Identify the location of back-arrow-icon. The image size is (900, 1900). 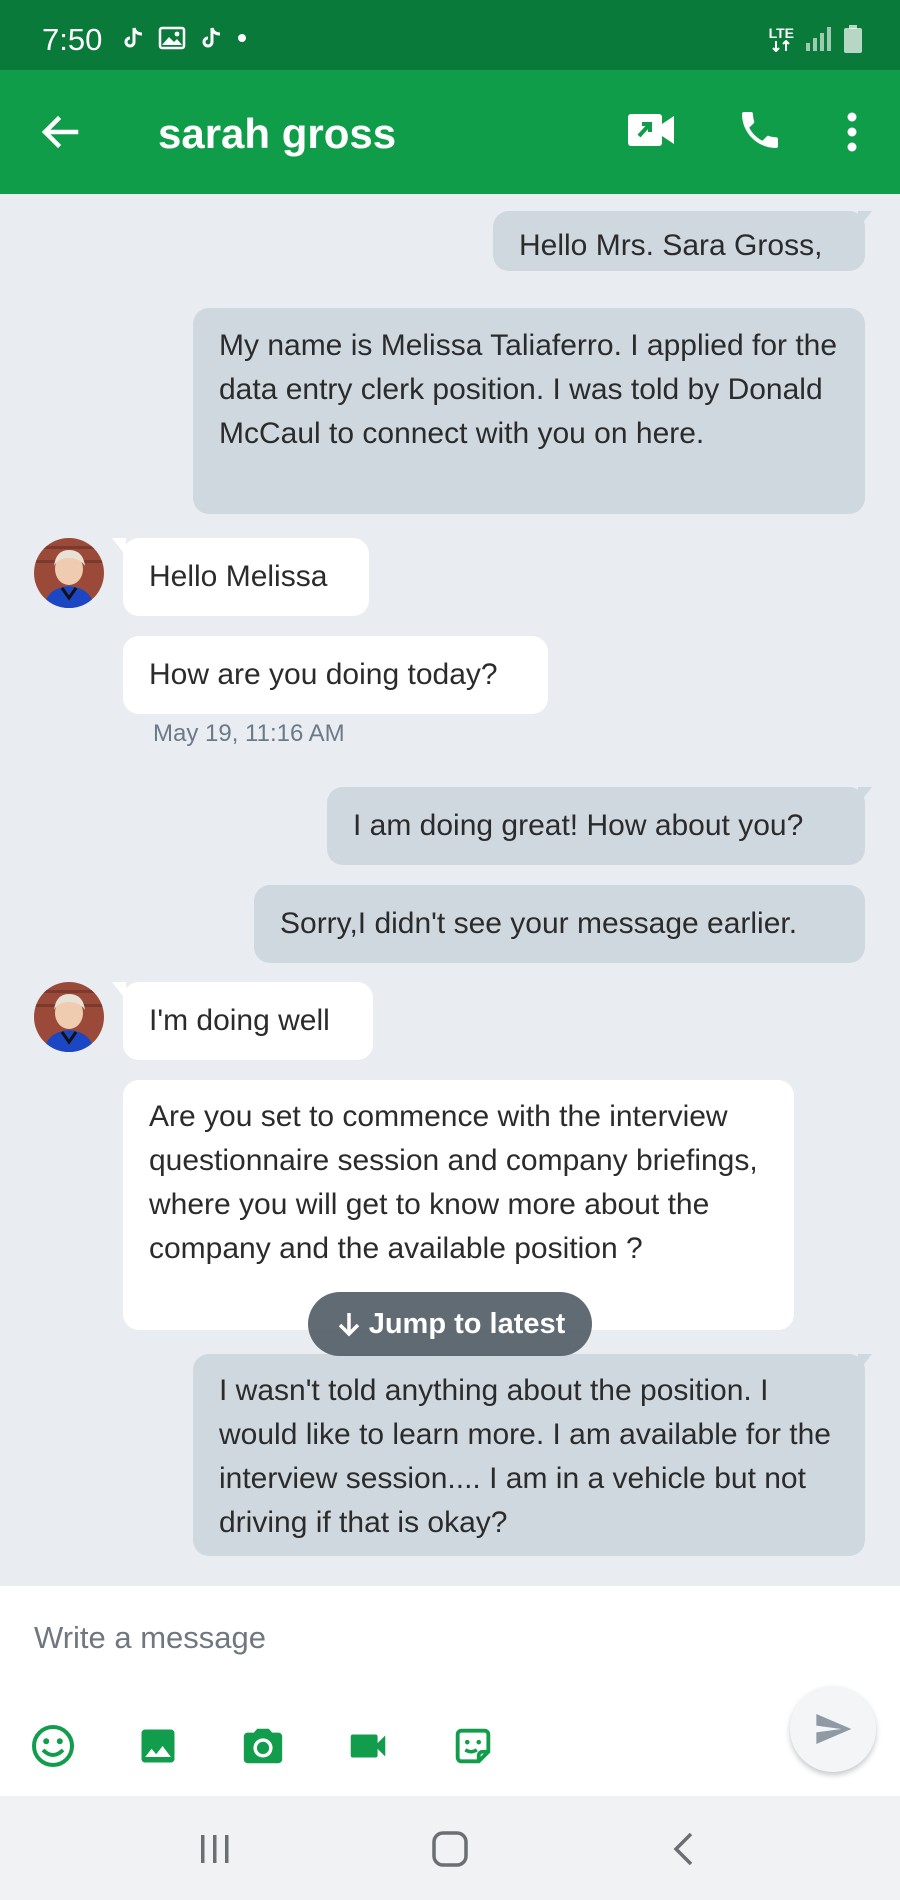
(60, 132).